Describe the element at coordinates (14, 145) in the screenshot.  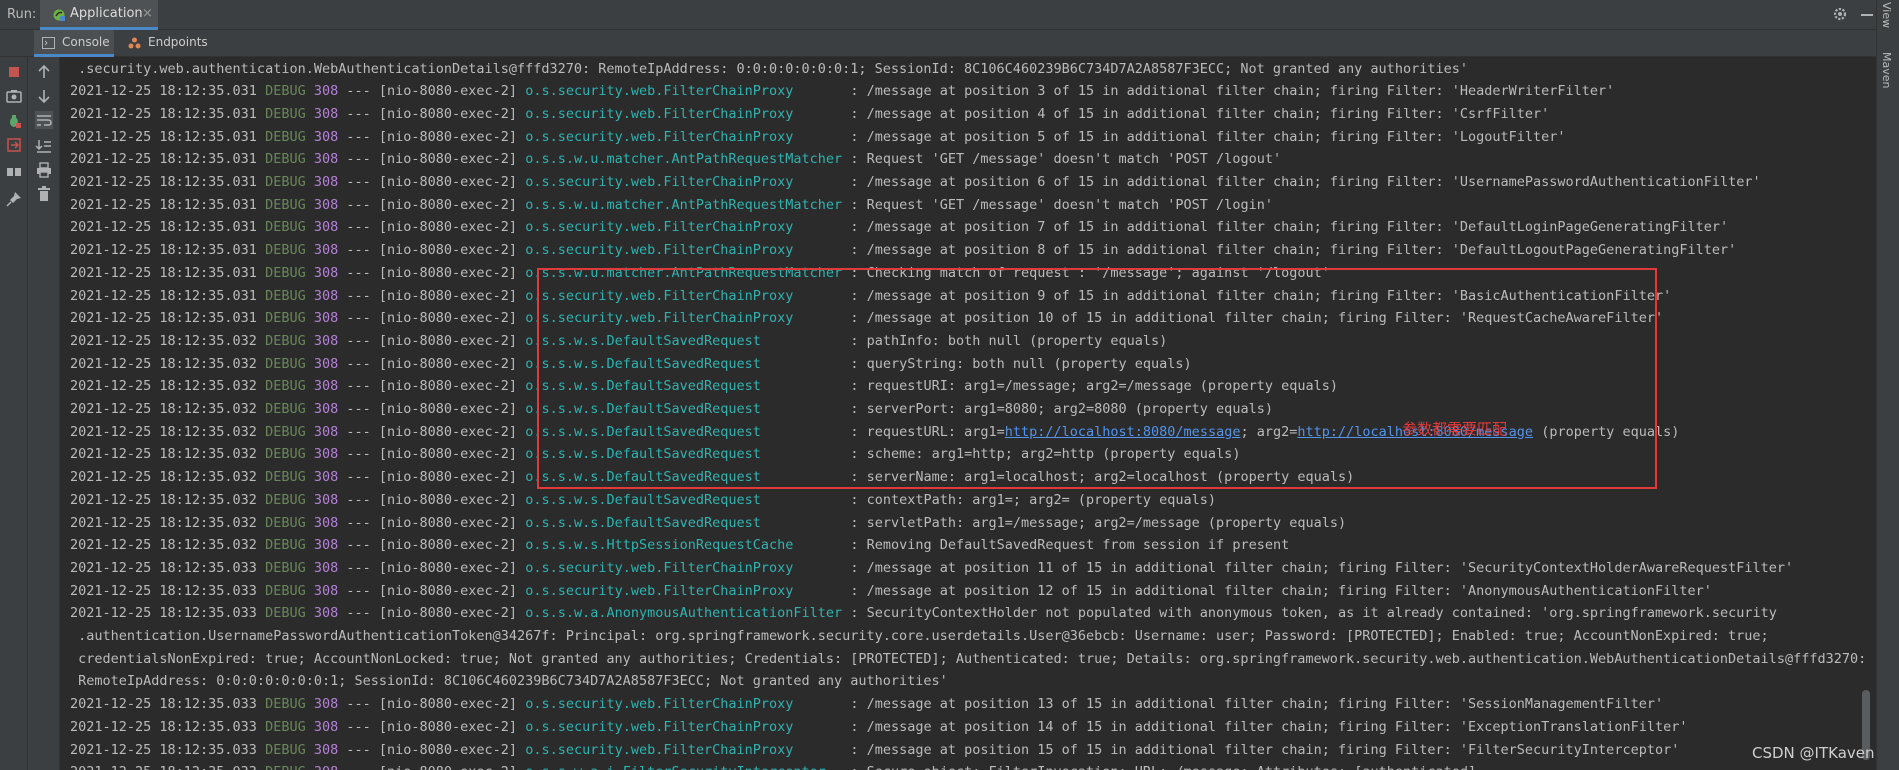
I see `exit-icon` at that location.